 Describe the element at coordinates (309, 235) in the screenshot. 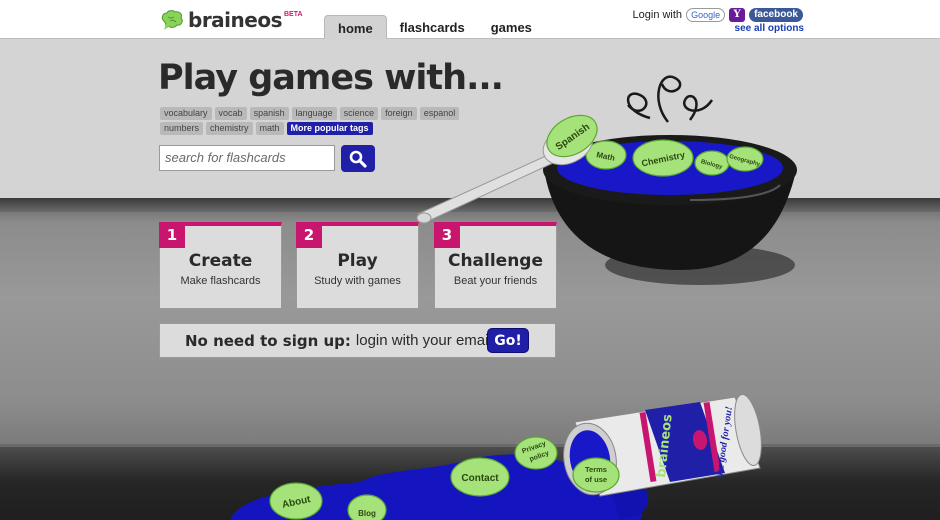

I see `step-number: 2` at that location.